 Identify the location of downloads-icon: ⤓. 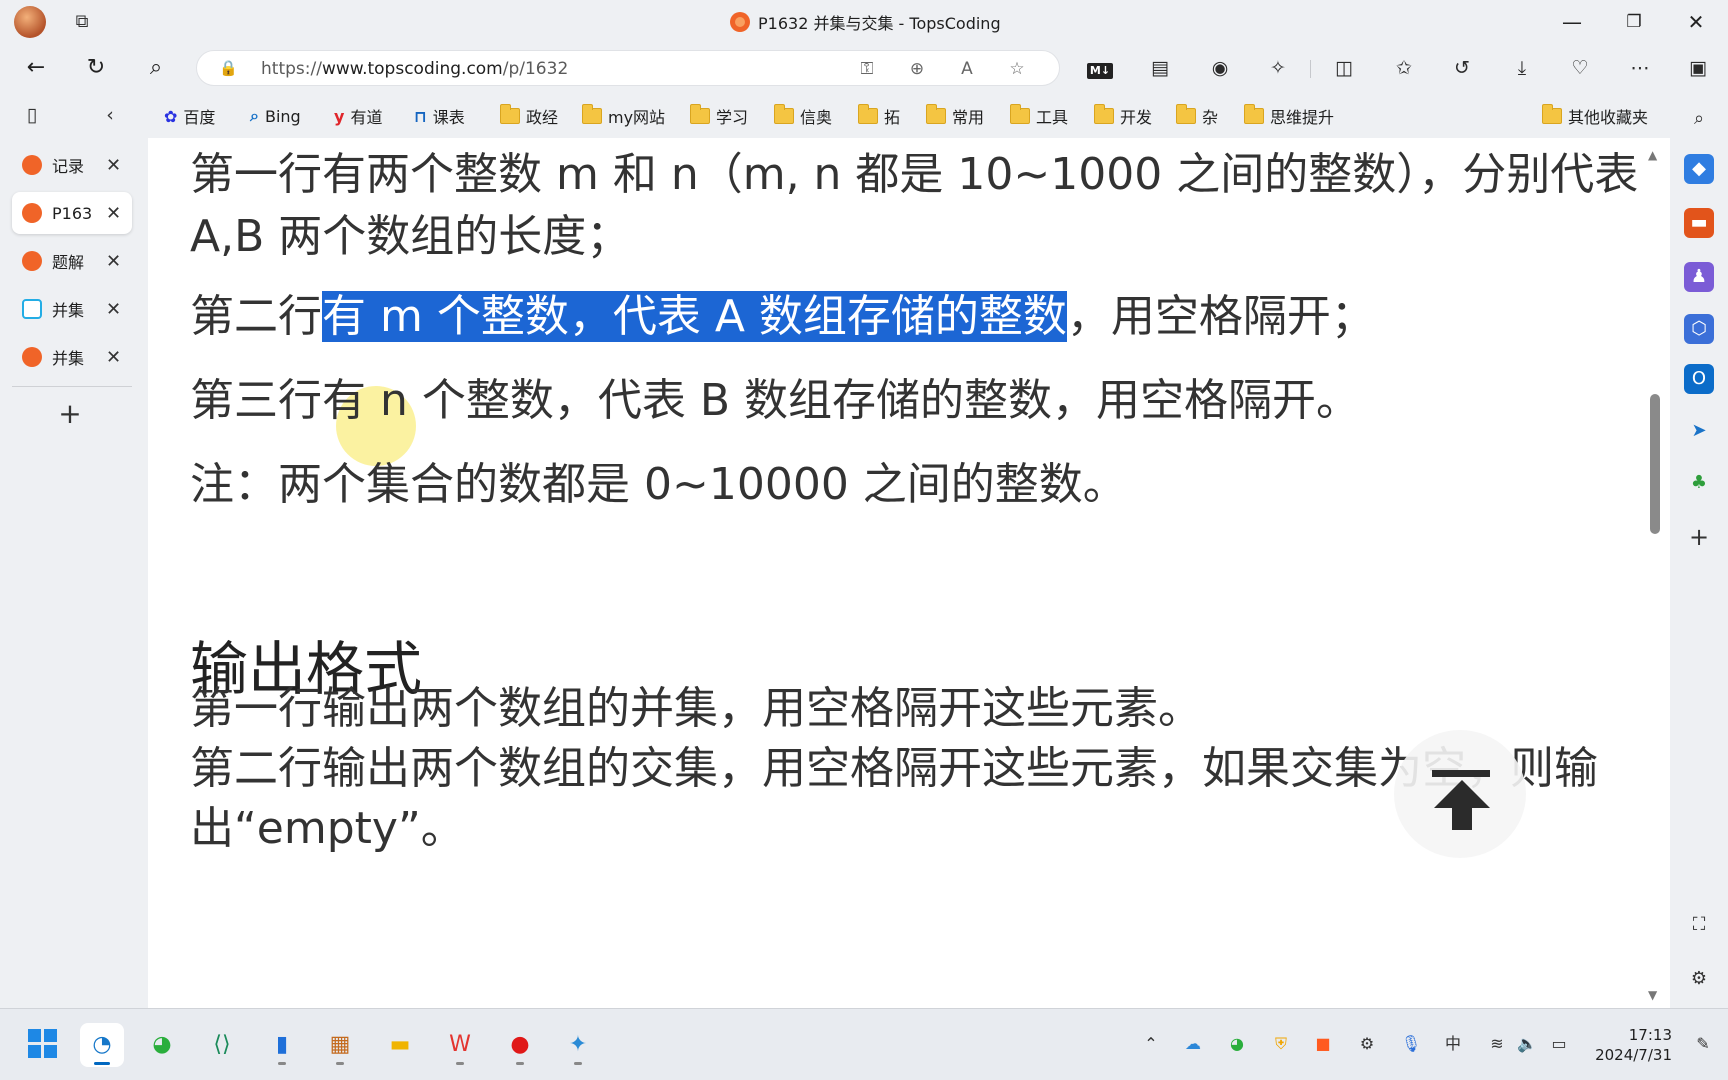
(1522, 68).